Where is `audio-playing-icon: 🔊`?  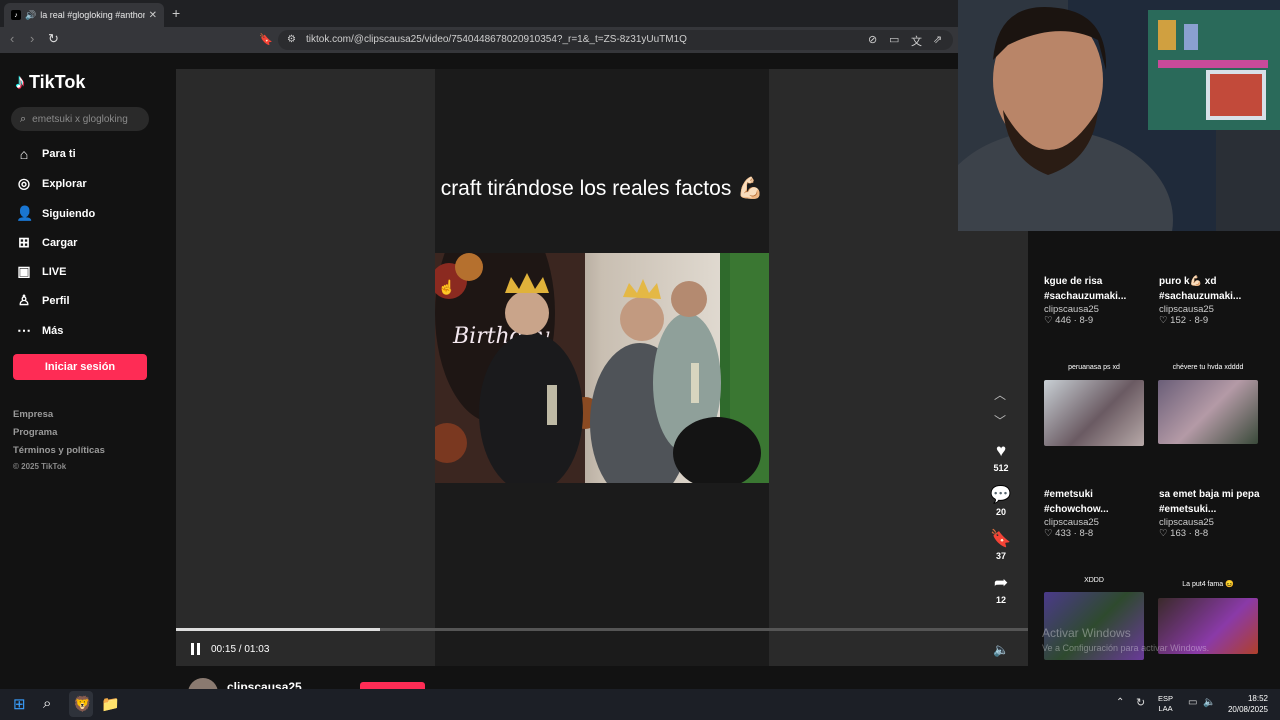
audio-playing-icon: 🔊 is located at coordinates (30, 15).